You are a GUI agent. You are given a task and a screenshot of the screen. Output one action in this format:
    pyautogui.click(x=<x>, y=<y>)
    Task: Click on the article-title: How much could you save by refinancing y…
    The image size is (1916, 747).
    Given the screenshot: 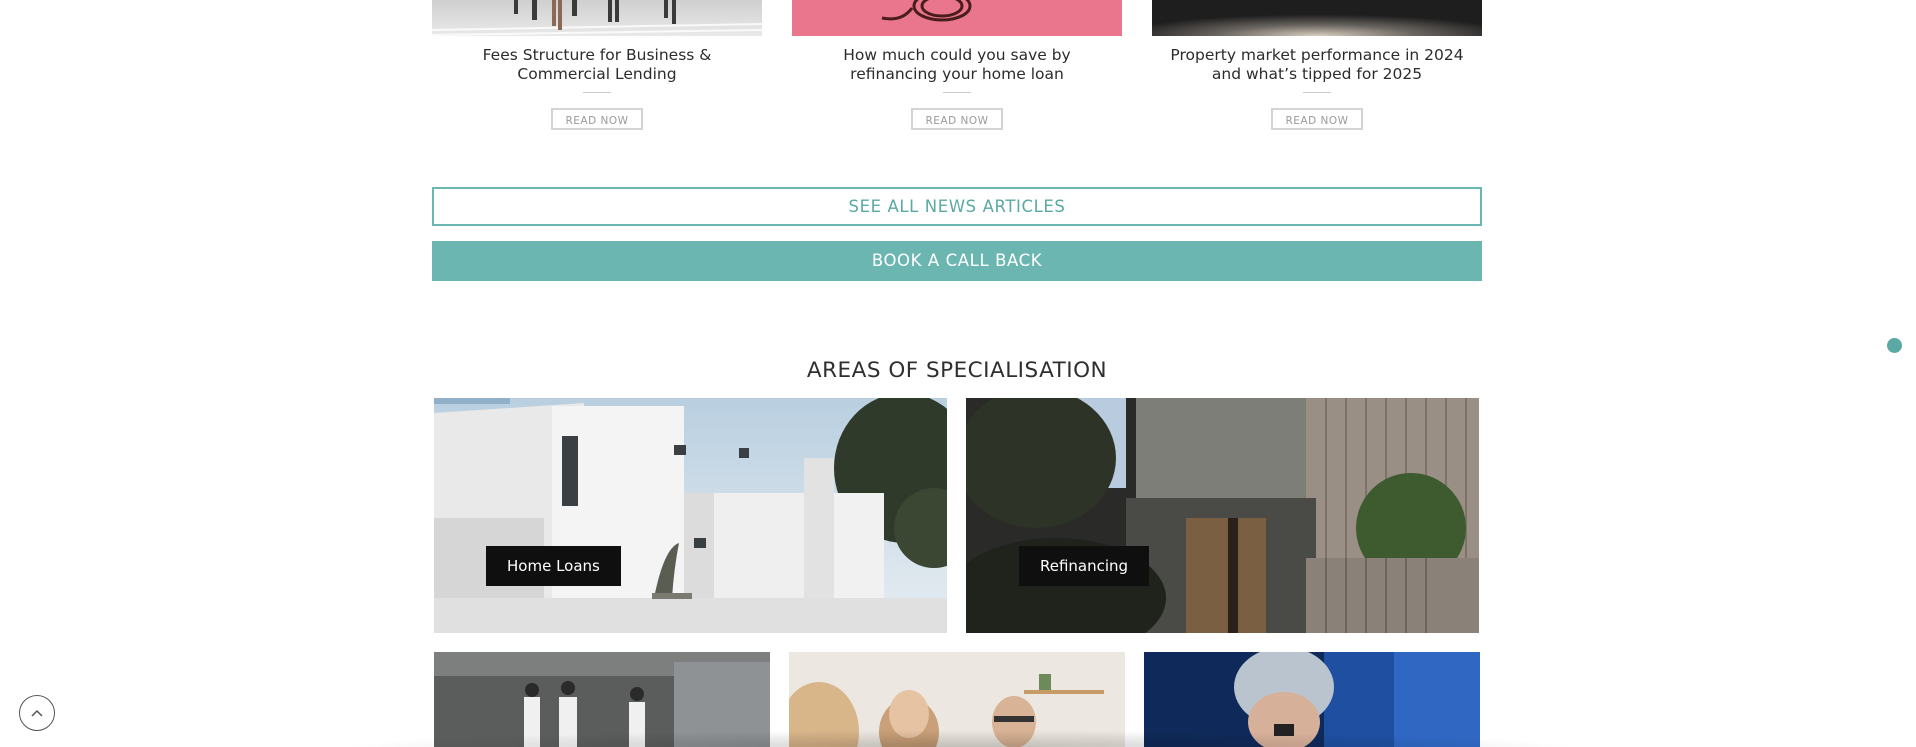 What is the action you would take?
    pyautogui.click(x=957, y=65)
    